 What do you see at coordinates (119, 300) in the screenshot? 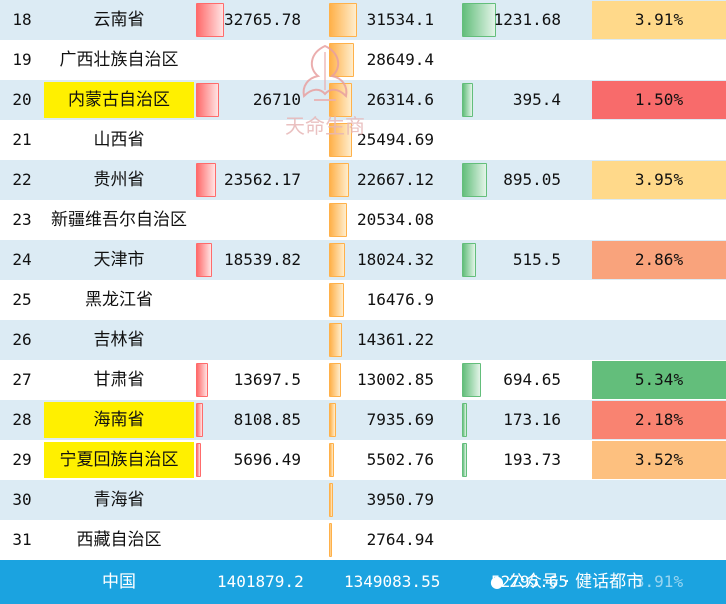
I see `region-name-cell: 黑龙江省` at bounding box center [119, 300].